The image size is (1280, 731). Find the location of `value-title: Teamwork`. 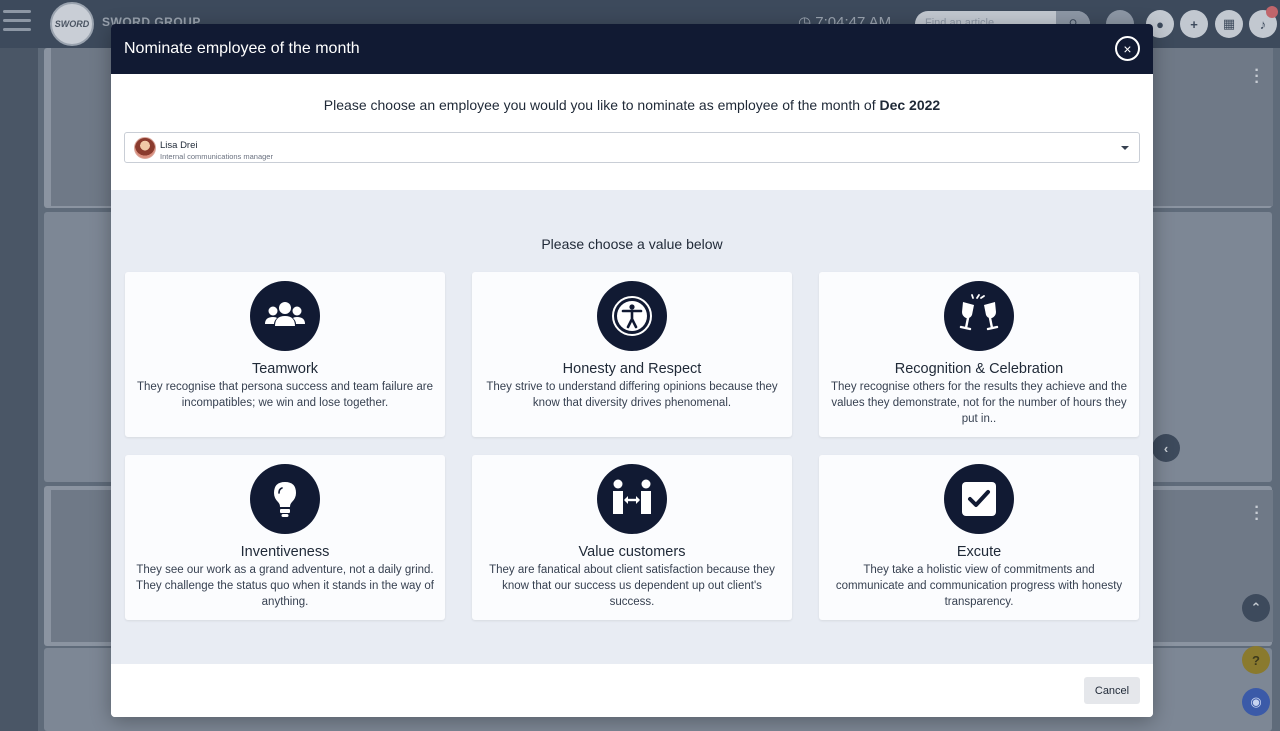

value-title: Teamwork is located at coordinates (285, 369).